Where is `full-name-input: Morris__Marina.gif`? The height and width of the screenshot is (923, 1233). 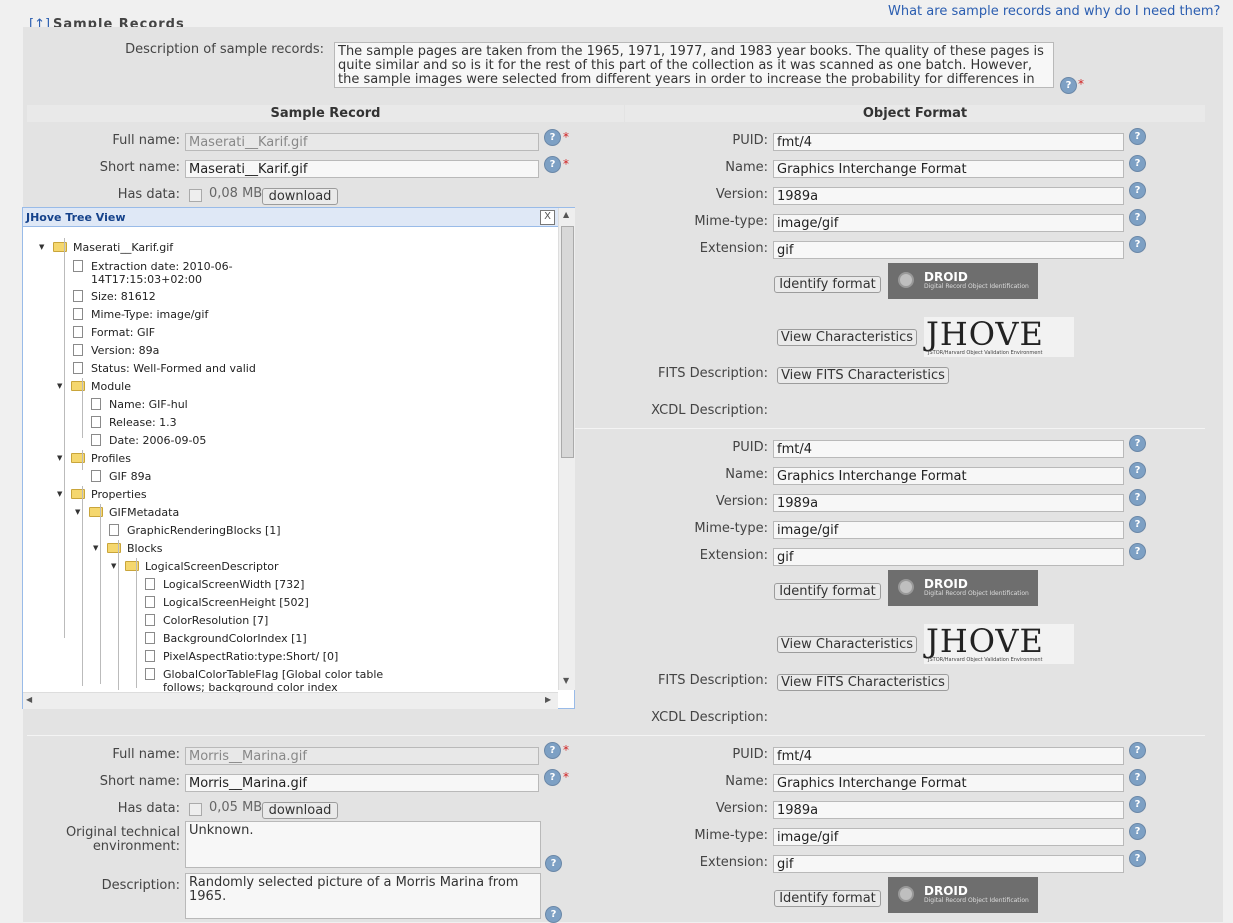
full-name-input: Morris__Marina.gif is located at coordinates (362, 756).